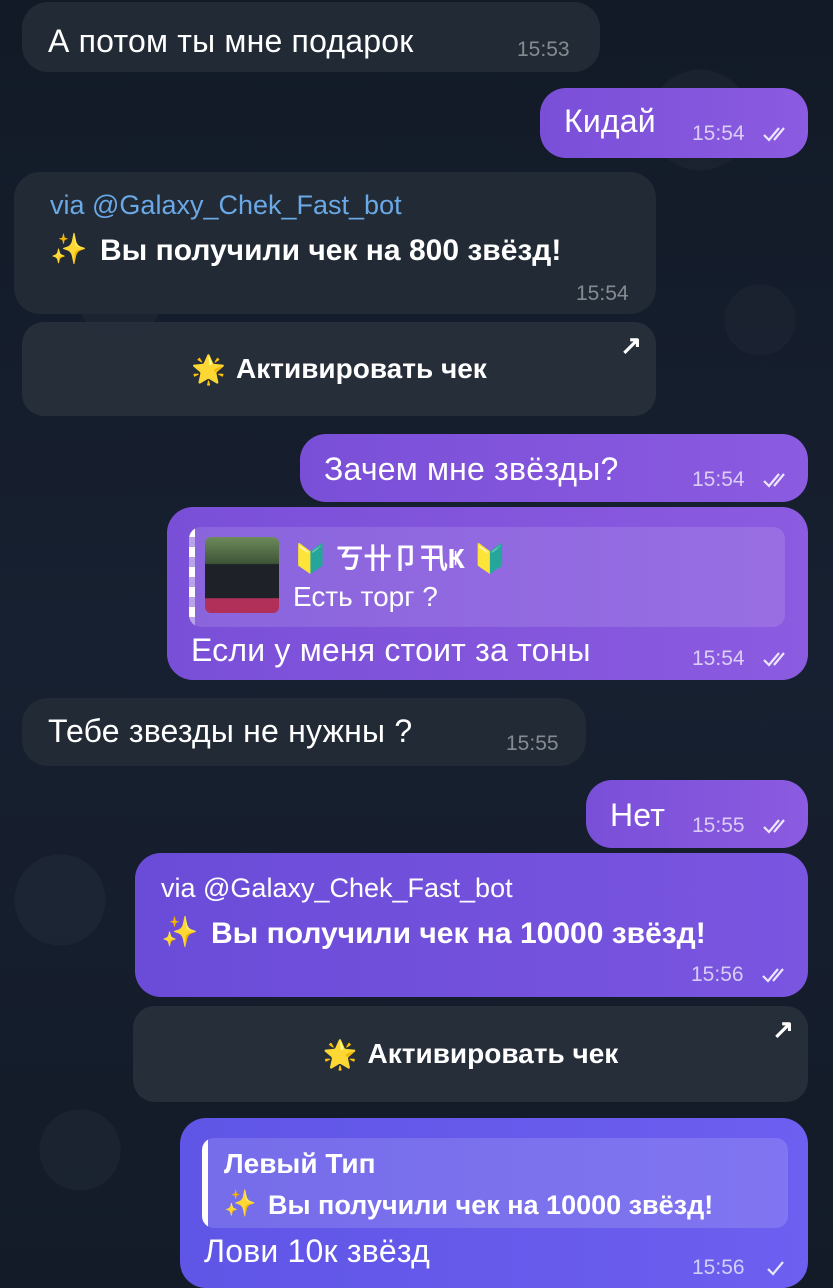 The width and height of the screenshot is (833, 1288). Describe the element at coordinates (610, 121) in the screenshot. I see `message-text: Кидай` at that location.